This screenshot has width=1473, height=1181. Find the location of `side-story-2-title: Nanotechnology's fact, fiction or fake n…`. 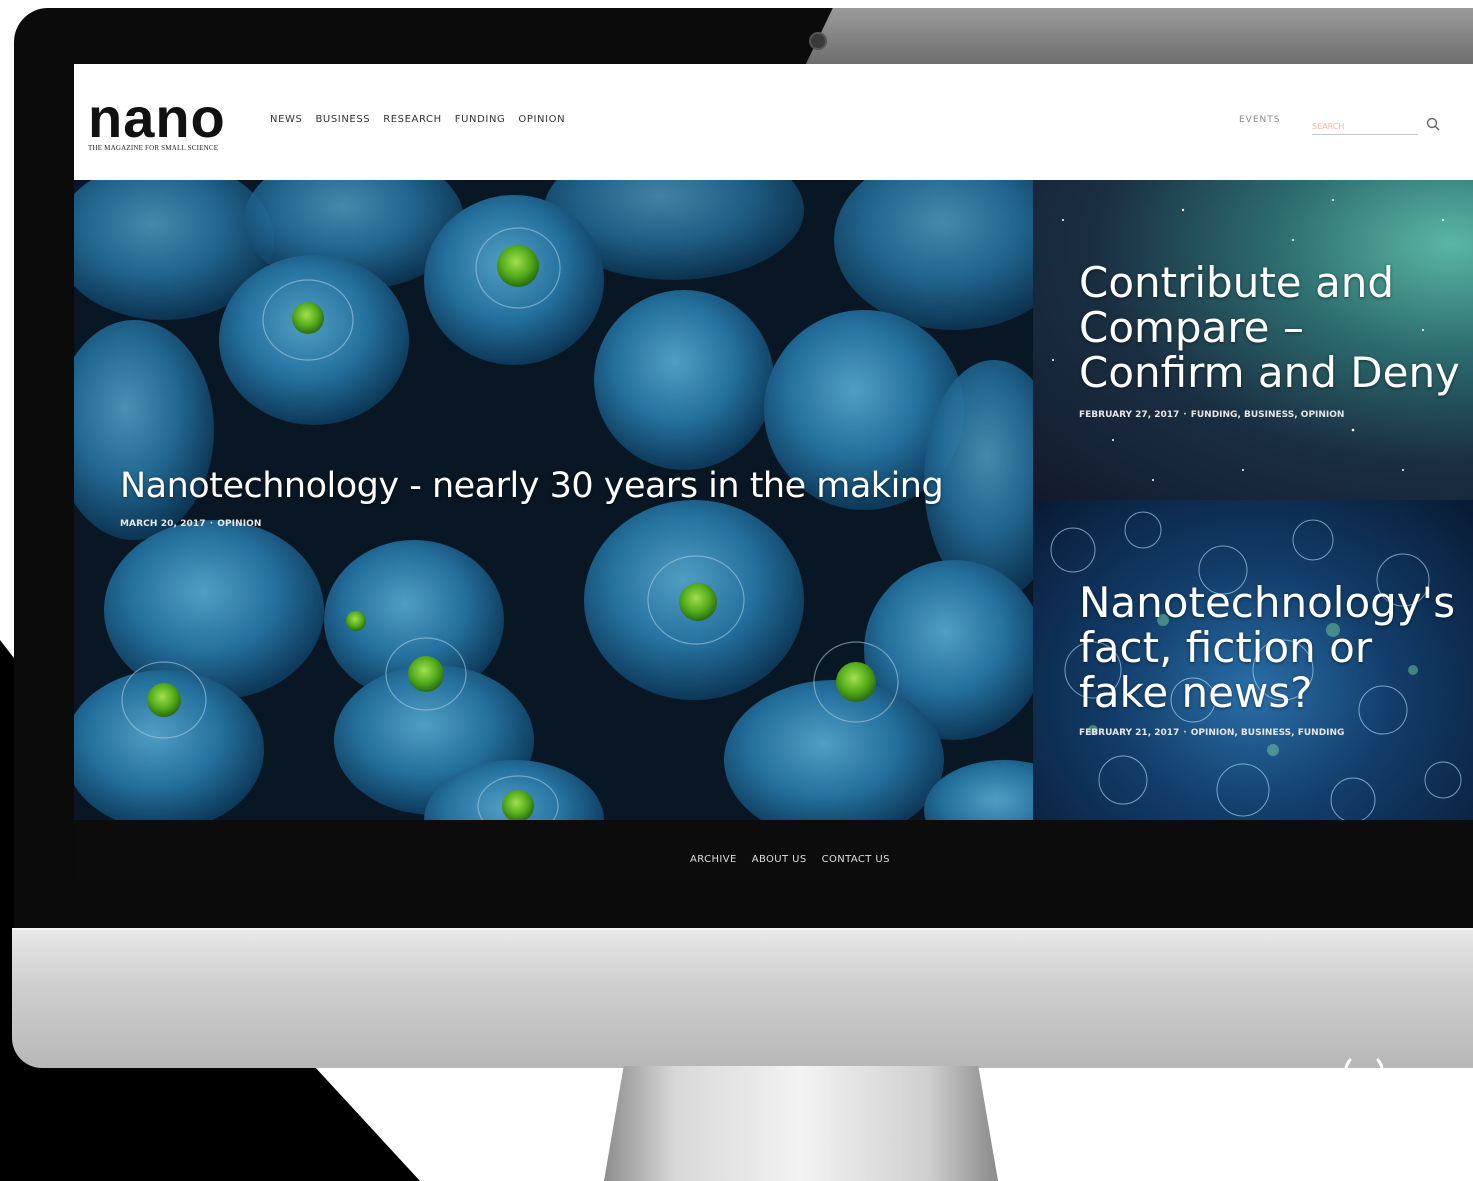

side-story-2-title: Nanotechnology's fact, fiction or fake n… is located at coordinates (1274, 647).